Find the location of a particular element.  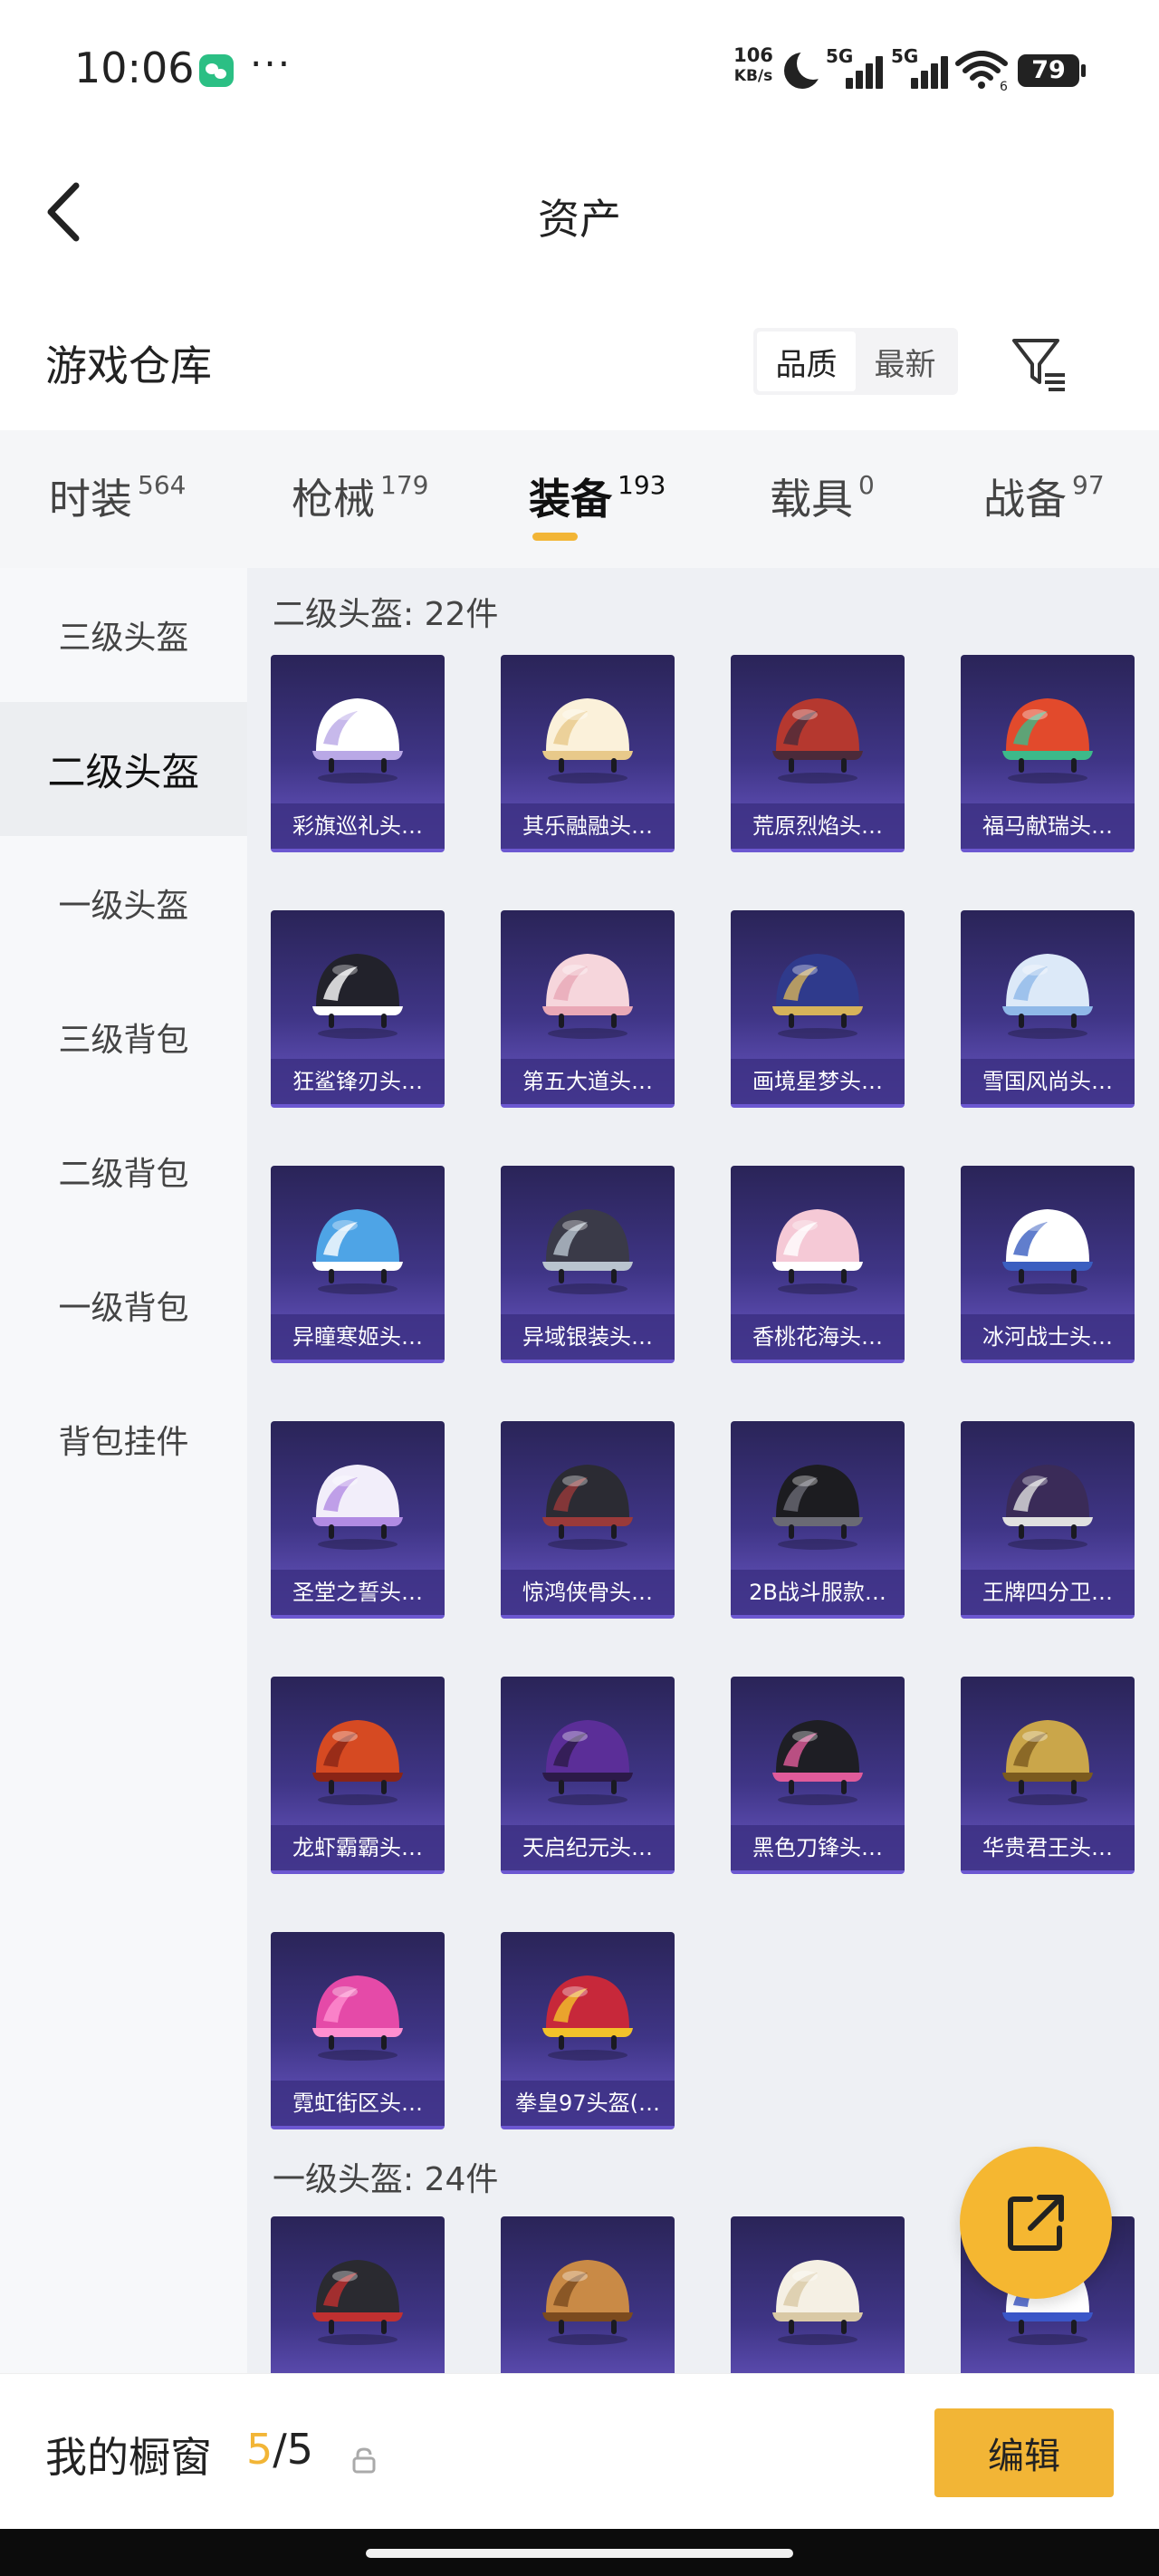

category-tabs: 时装 564 枪械 179 装备 193 载具 0 战备 97 is located at coordinates (579, 499).